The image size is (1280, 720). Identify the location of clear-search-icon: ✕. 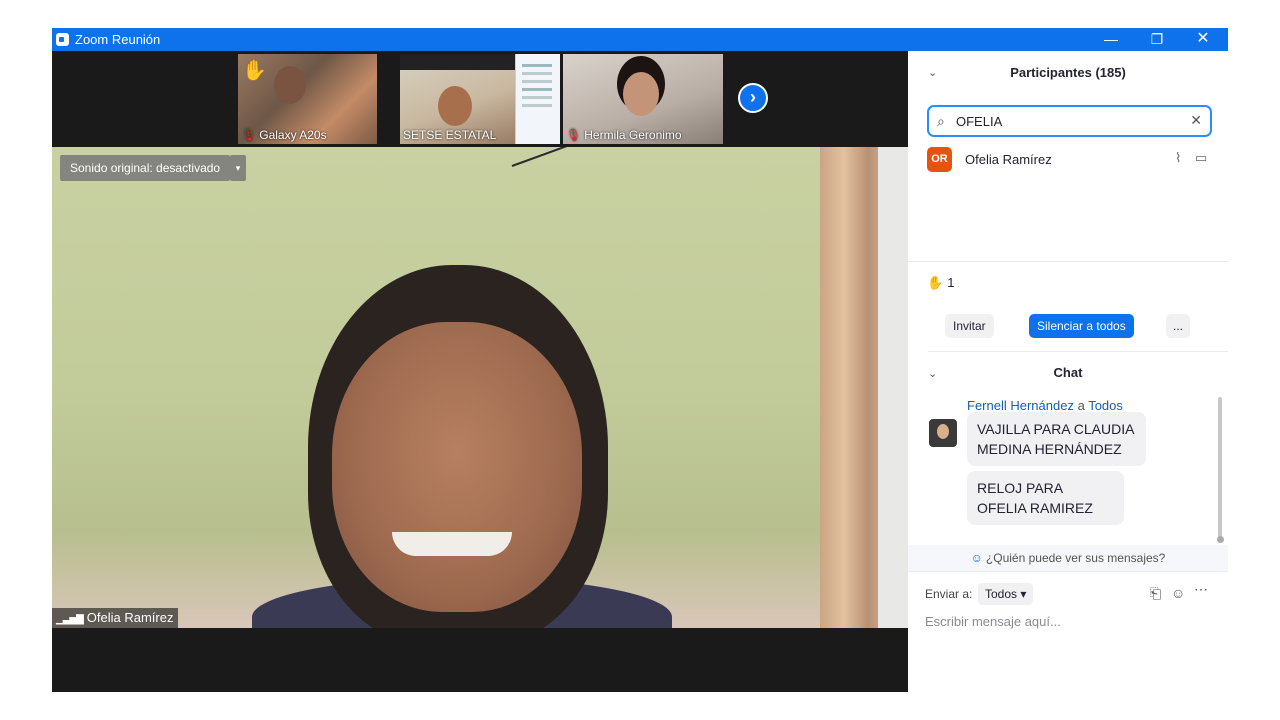
(1196, 120).